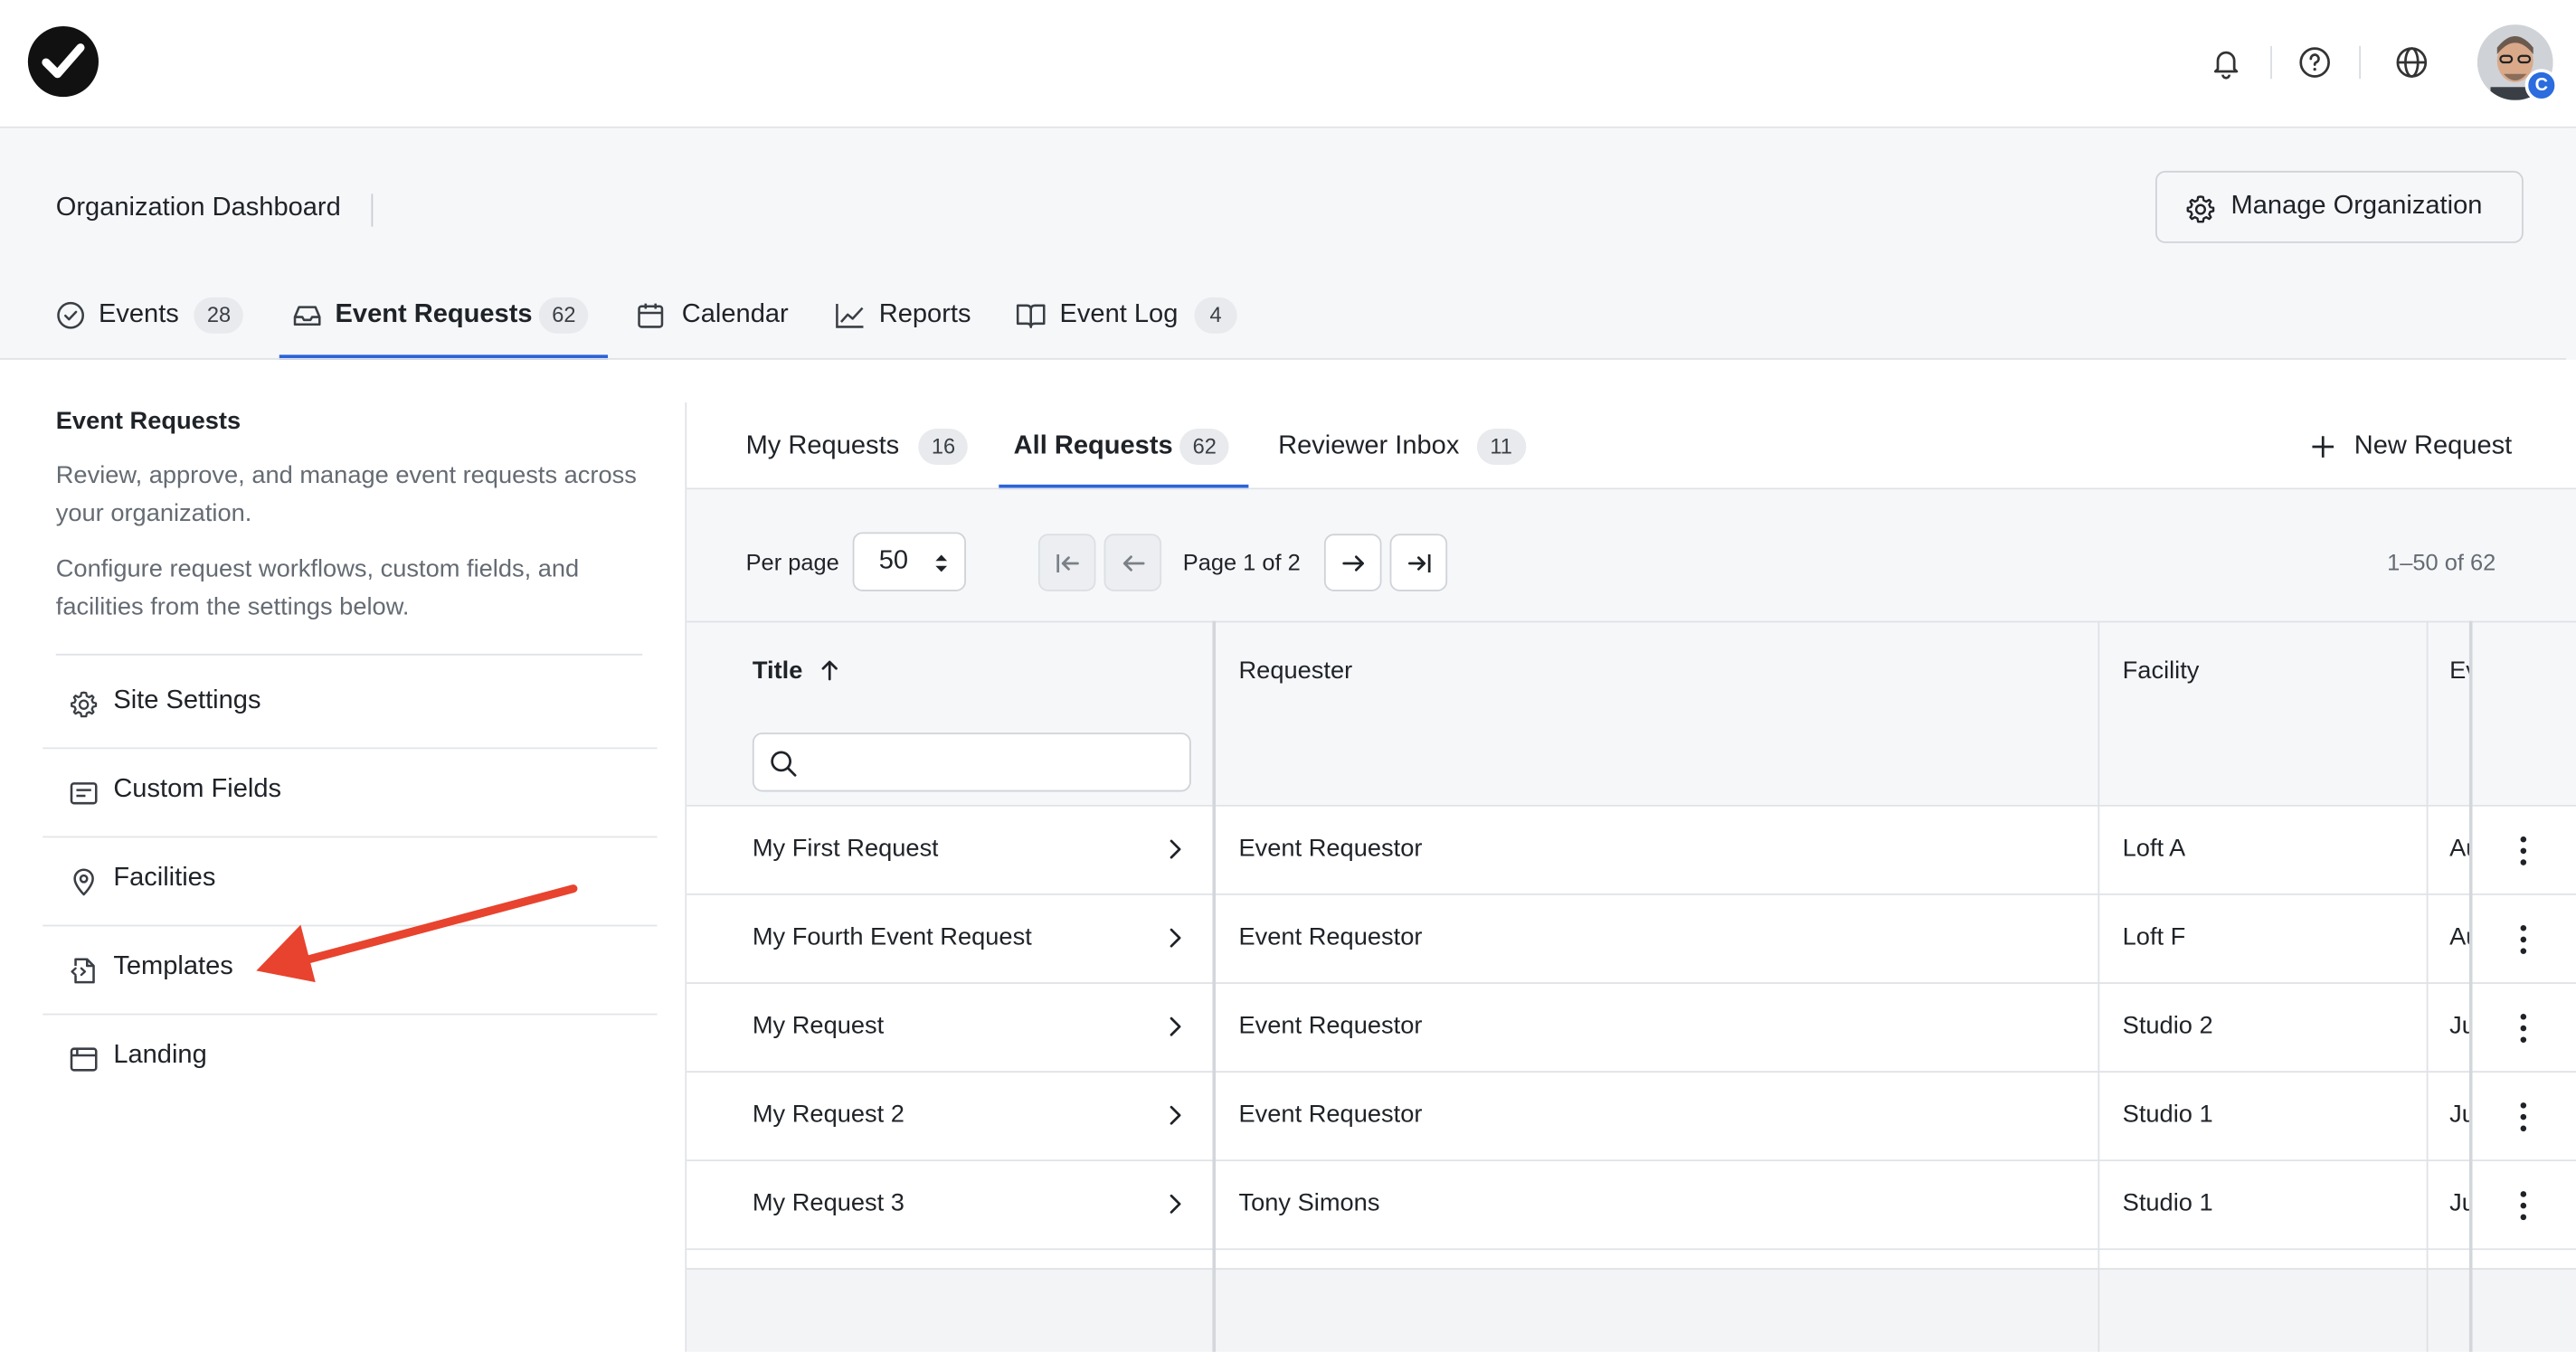 The height and width of the screenshot is (1352, 2576). Describe the element at coordinates (173, 967) in the screenshot. I see `sidebar-item-label: Templates` at that location.